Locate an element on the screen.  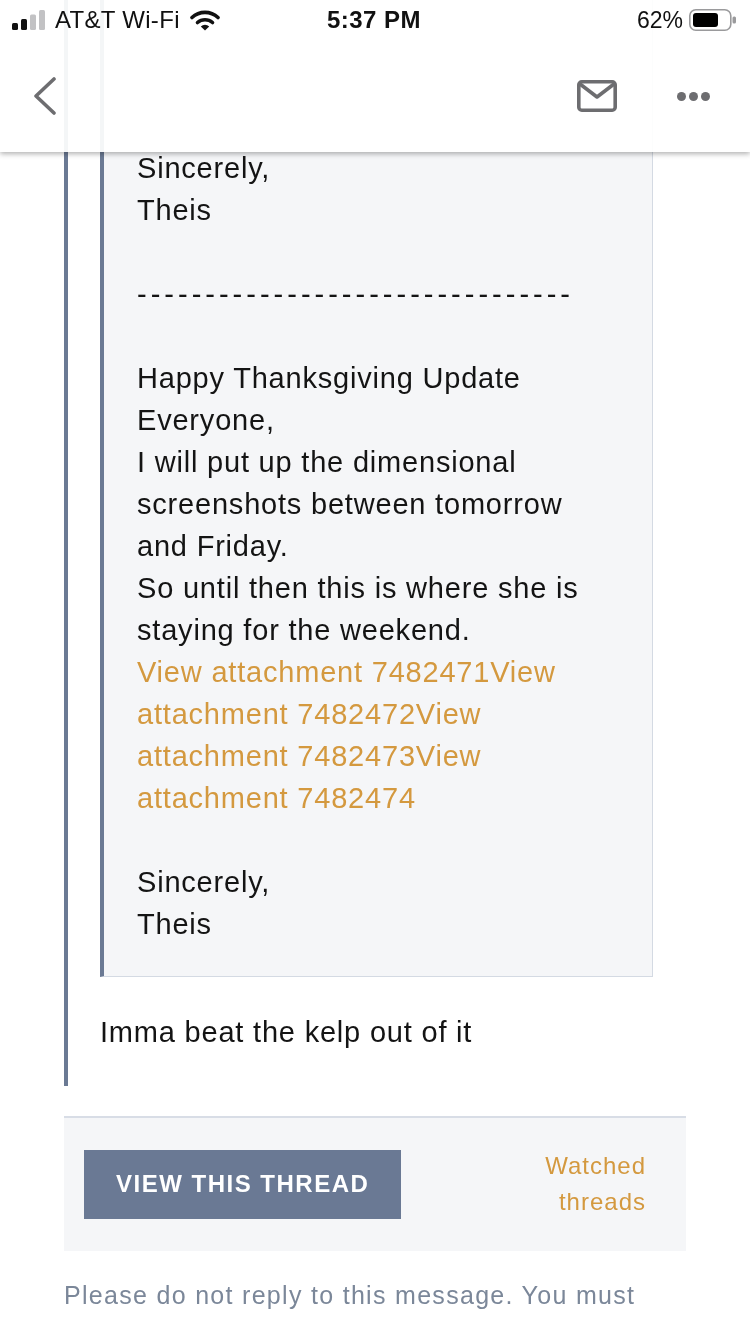
wifi-icon is located at coordinates (204, 20).